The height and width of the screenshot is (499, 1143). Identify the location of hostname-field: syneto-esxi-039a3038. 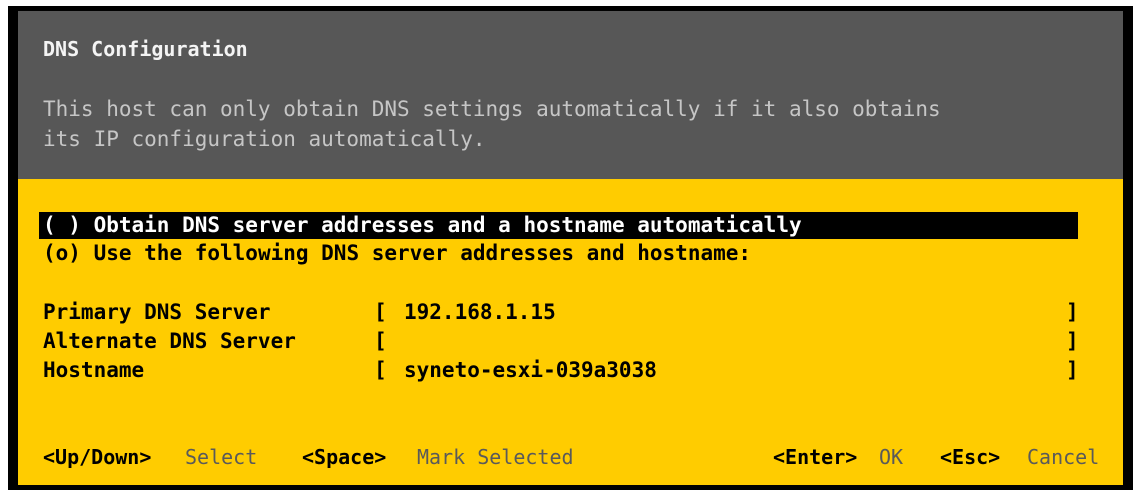
(530, 370).